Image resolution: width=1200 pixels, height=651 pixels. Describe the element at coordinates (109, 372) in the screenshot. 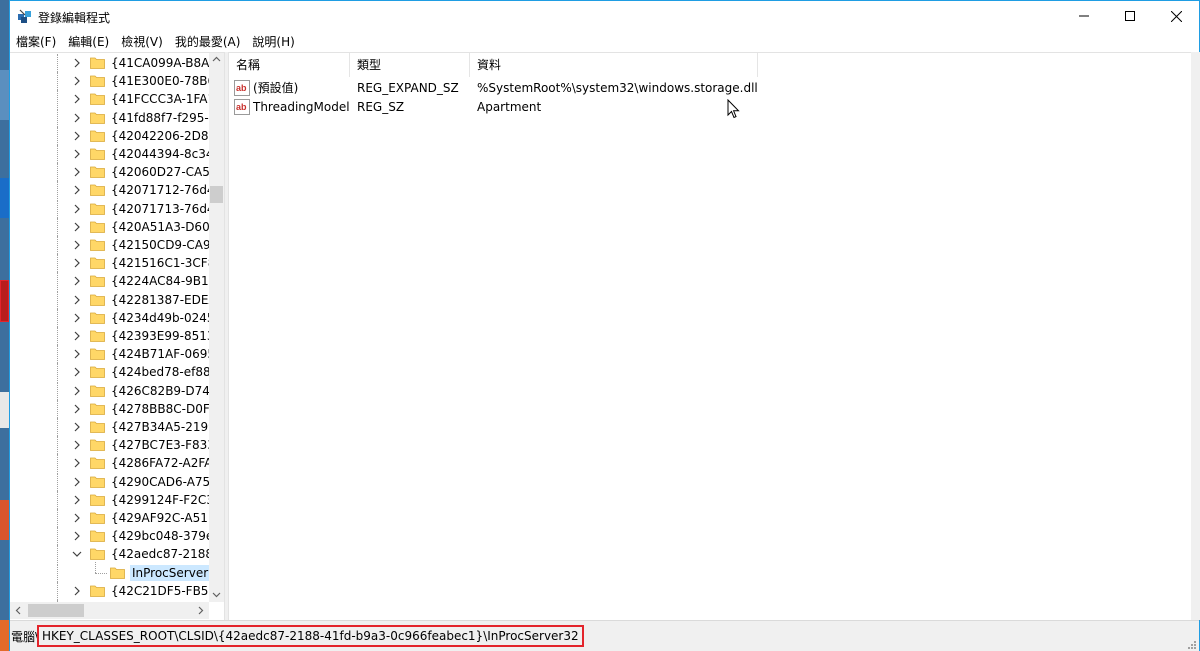

I see `tree-item: {424bed78-ef88-` at that location.